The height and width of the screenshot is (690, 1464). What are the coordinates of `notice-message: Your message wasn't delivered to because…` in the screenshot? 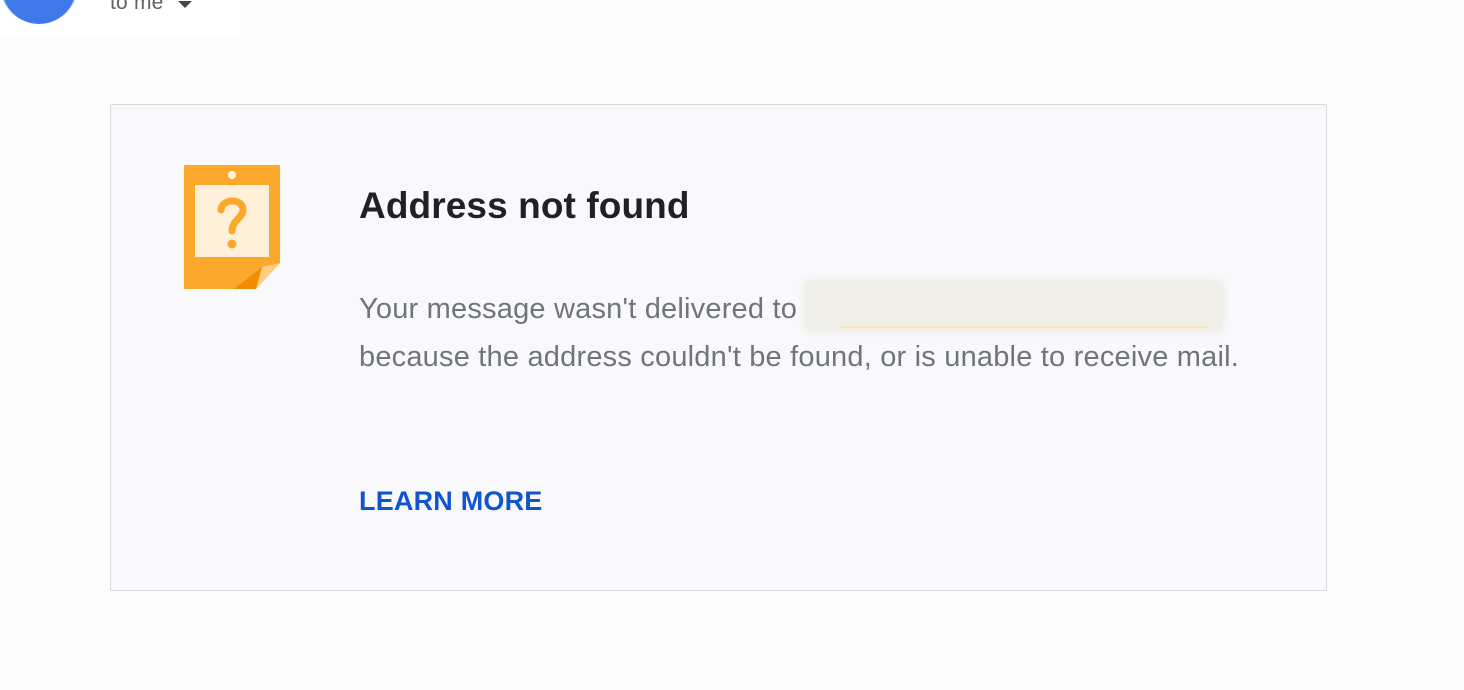 It's located at (809, 331).